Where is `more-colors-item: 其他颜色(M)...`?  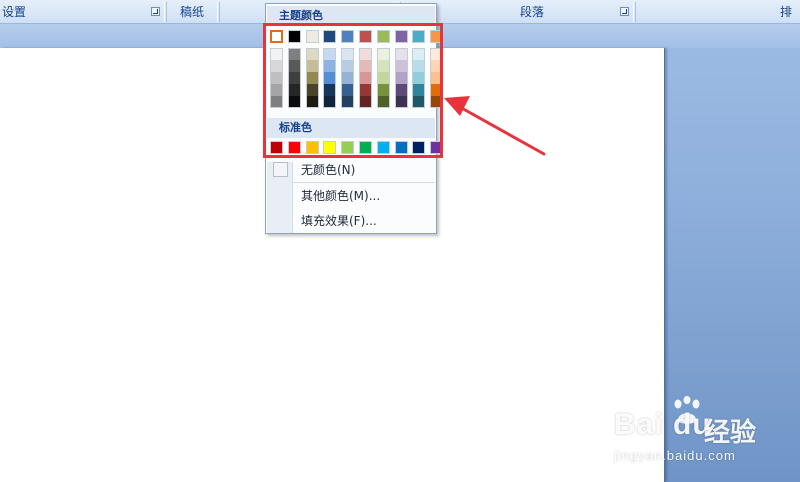 more-colors-item: 其他颜色(M)... is located at coordinates (351, 196).